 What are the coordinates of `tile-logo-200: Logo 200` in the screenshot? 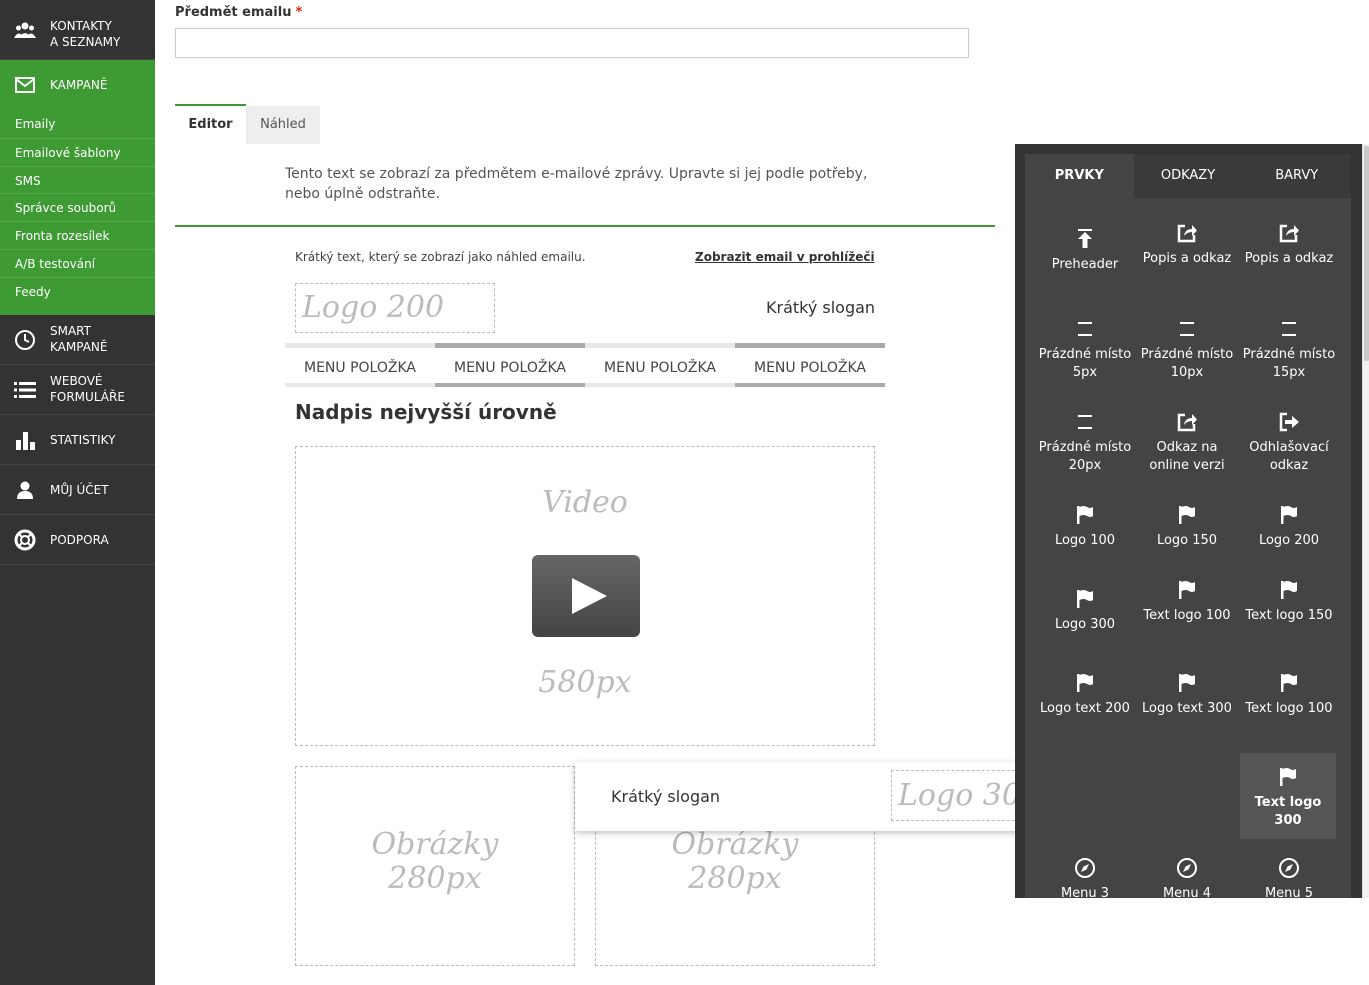 It's located at (1289, 547).